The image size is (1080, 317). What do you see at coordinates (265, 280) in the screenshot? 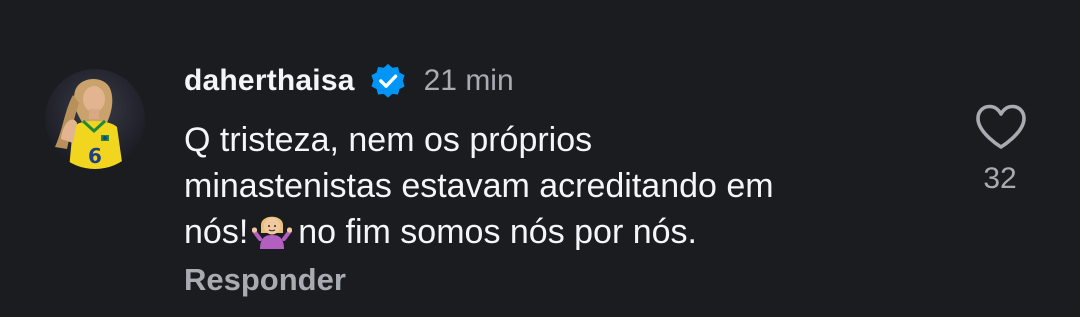
I see `reply-button: Responder` at bounding box center [265, 280].